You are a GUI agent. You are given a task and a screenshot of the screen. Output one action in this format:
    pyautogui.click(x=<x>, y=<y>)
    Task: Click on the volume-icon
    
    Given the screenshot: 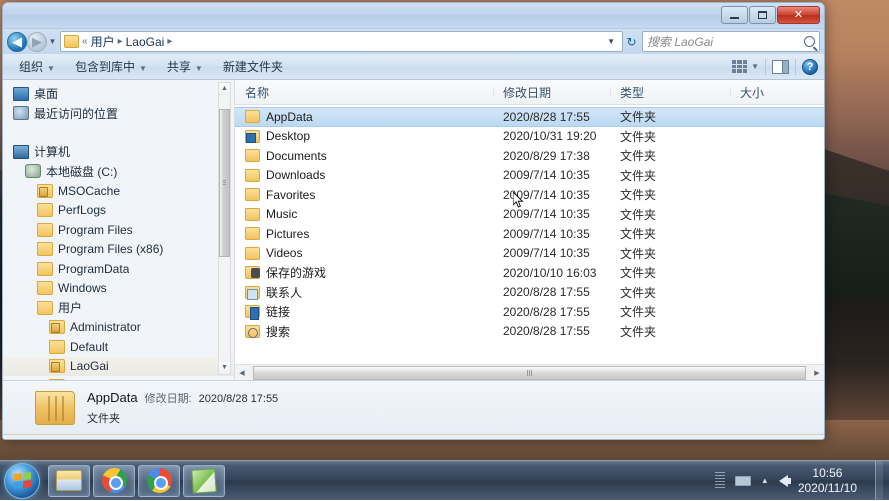 What is the action you would take?
    pyautogui.click(x=783, y=481)
    